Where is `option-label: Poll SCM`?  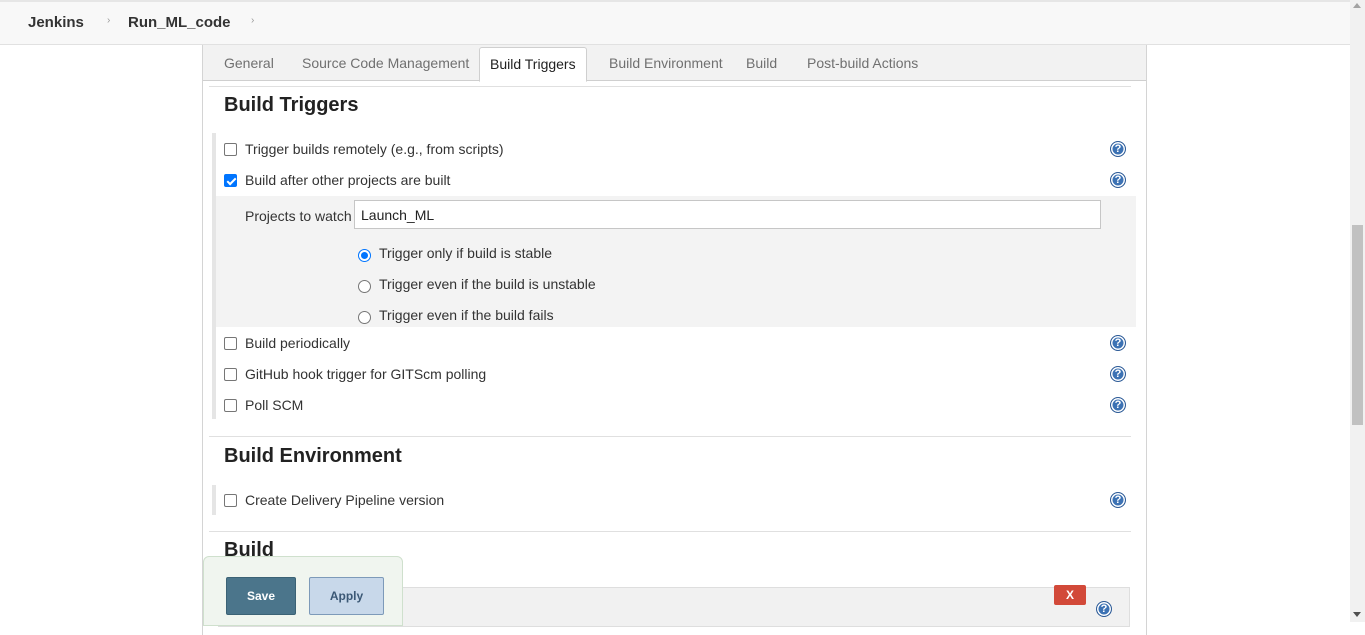
option-label: Poll SCM is located at coordinates (274, 405).